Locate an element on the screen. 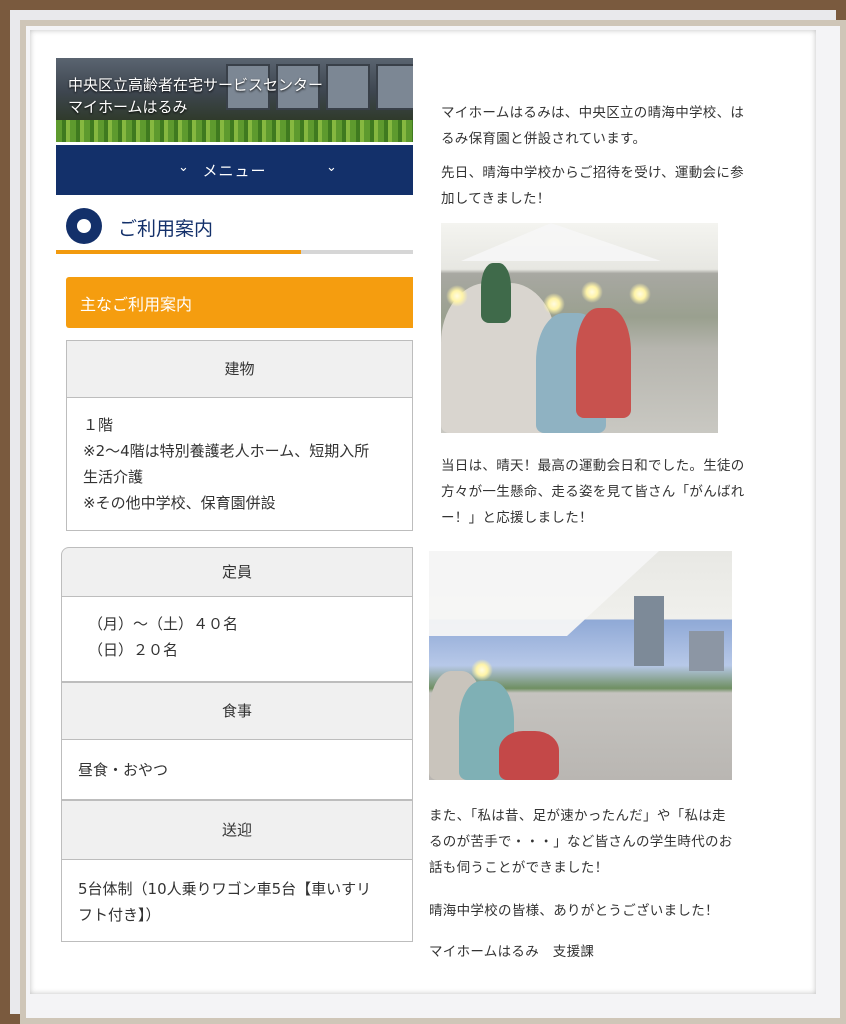  meal-value: 昼食・おやつ is located at coordinates (123, 770).